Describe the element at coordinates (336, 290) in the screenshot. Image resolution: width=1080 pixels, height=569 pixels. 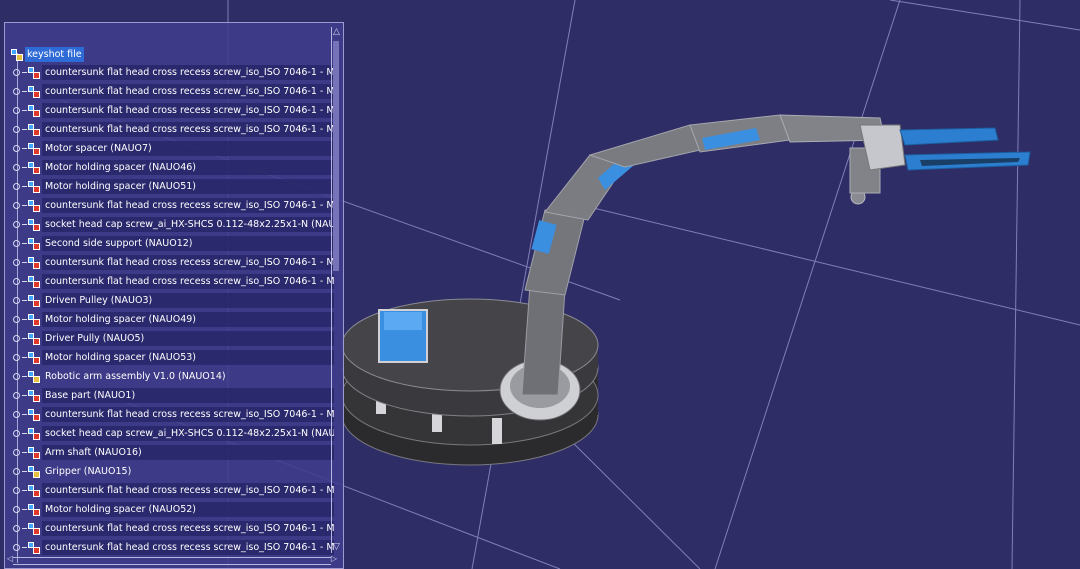
I see `vertical-scrollbar: △ ▽` at that location.